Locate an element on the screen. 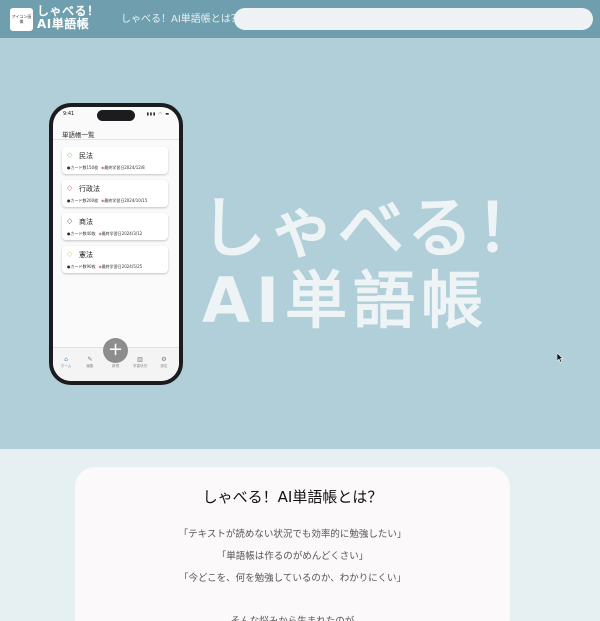 The height and width of the screenshot is (621, 600). card-meta: ●カード数40枚 ◆最終学習日2024/3/12 is located at coordinates (104, 234).